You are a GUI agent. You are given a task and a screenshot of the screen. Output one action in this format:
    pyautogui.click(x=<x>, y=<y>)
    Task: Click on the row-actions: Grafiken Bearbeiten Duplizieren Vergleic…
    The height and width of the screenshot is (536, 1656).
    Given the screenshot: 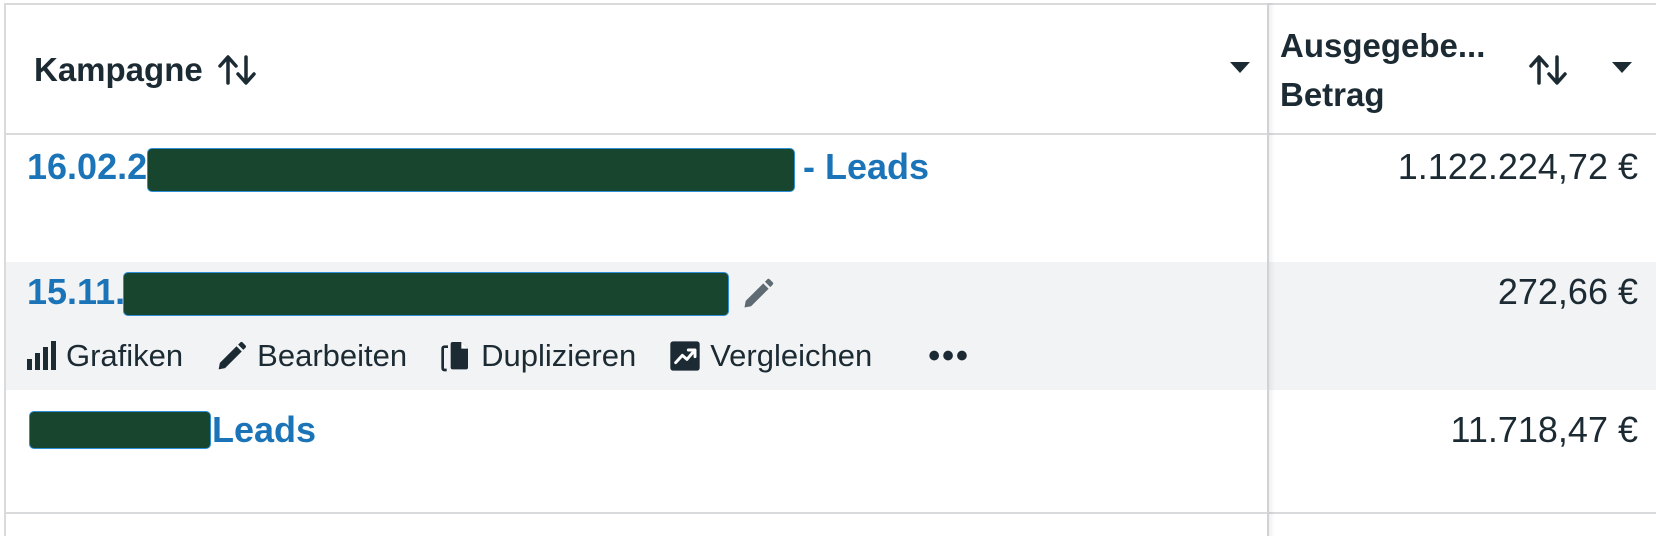 What is the action you would take?
    pyautogui.click(x=498, y=356)
    